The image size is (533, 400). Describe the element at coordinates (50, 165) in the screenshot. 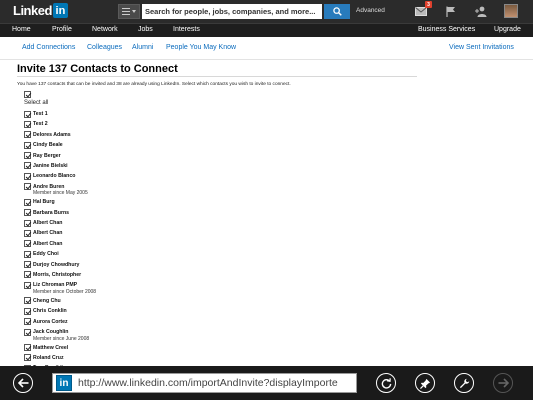

I see `contact-name: Janine Bielski` at that location.